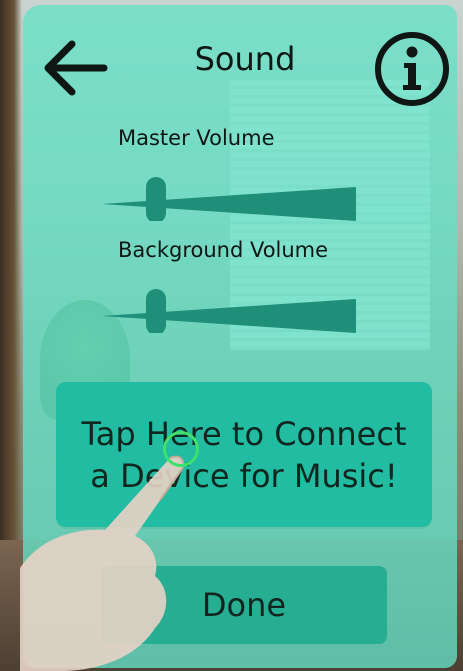 This screenshot has width=463, height=671. I want to click on info-button, so click(412, 69).